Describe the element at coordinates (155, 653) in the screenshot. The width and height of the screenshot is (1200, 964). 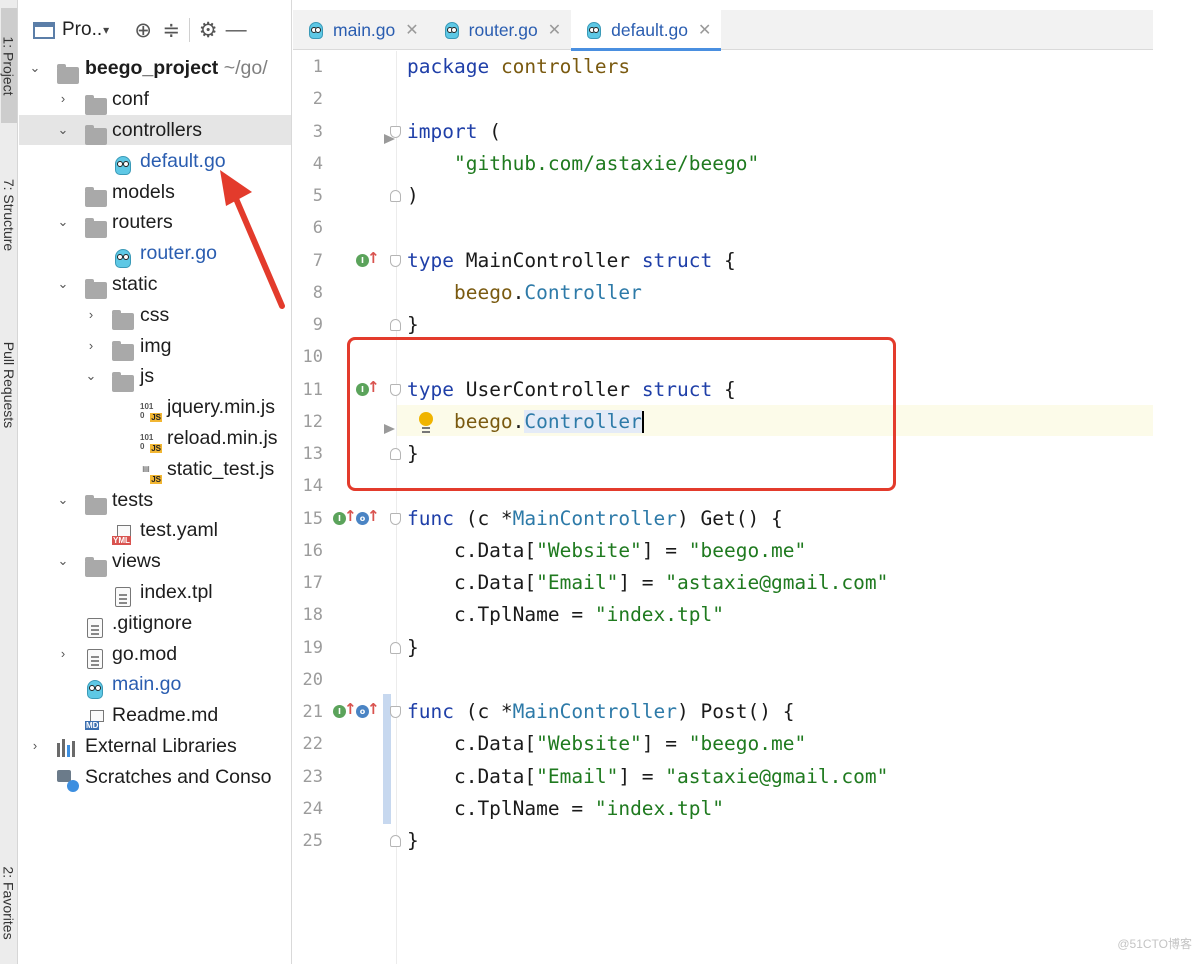
I see `tree-item-go-mod: › go.mod` at that location.